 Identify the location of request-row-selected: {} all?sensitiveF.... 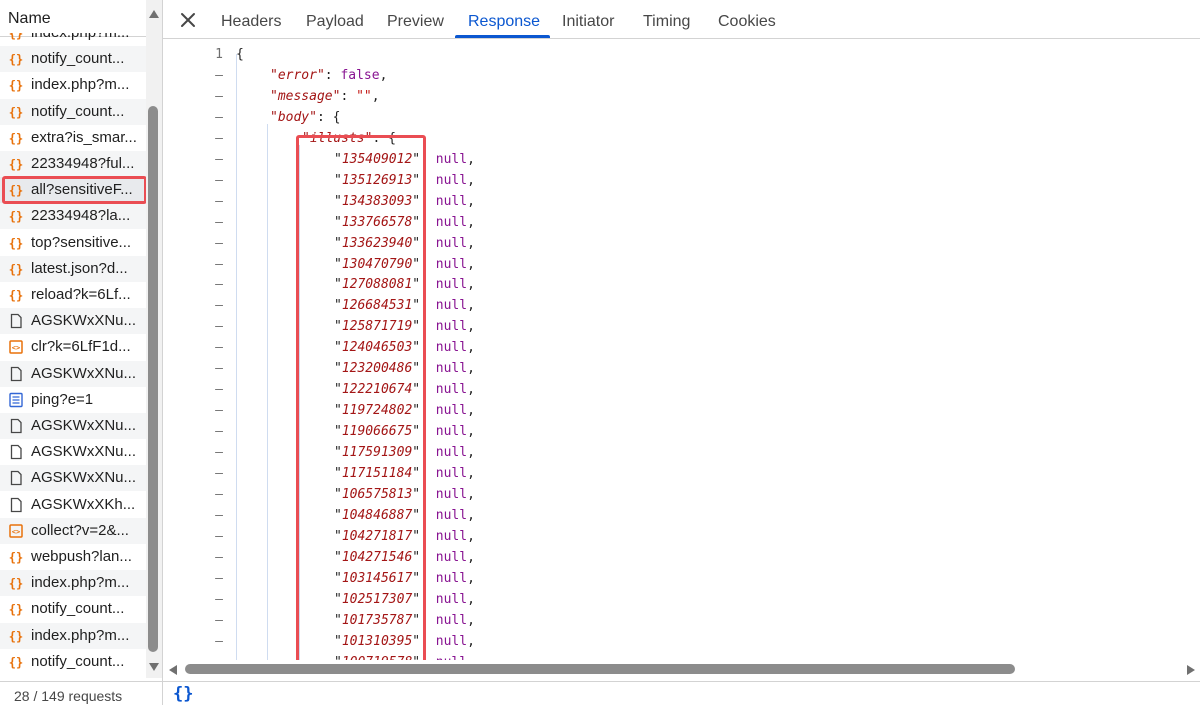
(73, 190).